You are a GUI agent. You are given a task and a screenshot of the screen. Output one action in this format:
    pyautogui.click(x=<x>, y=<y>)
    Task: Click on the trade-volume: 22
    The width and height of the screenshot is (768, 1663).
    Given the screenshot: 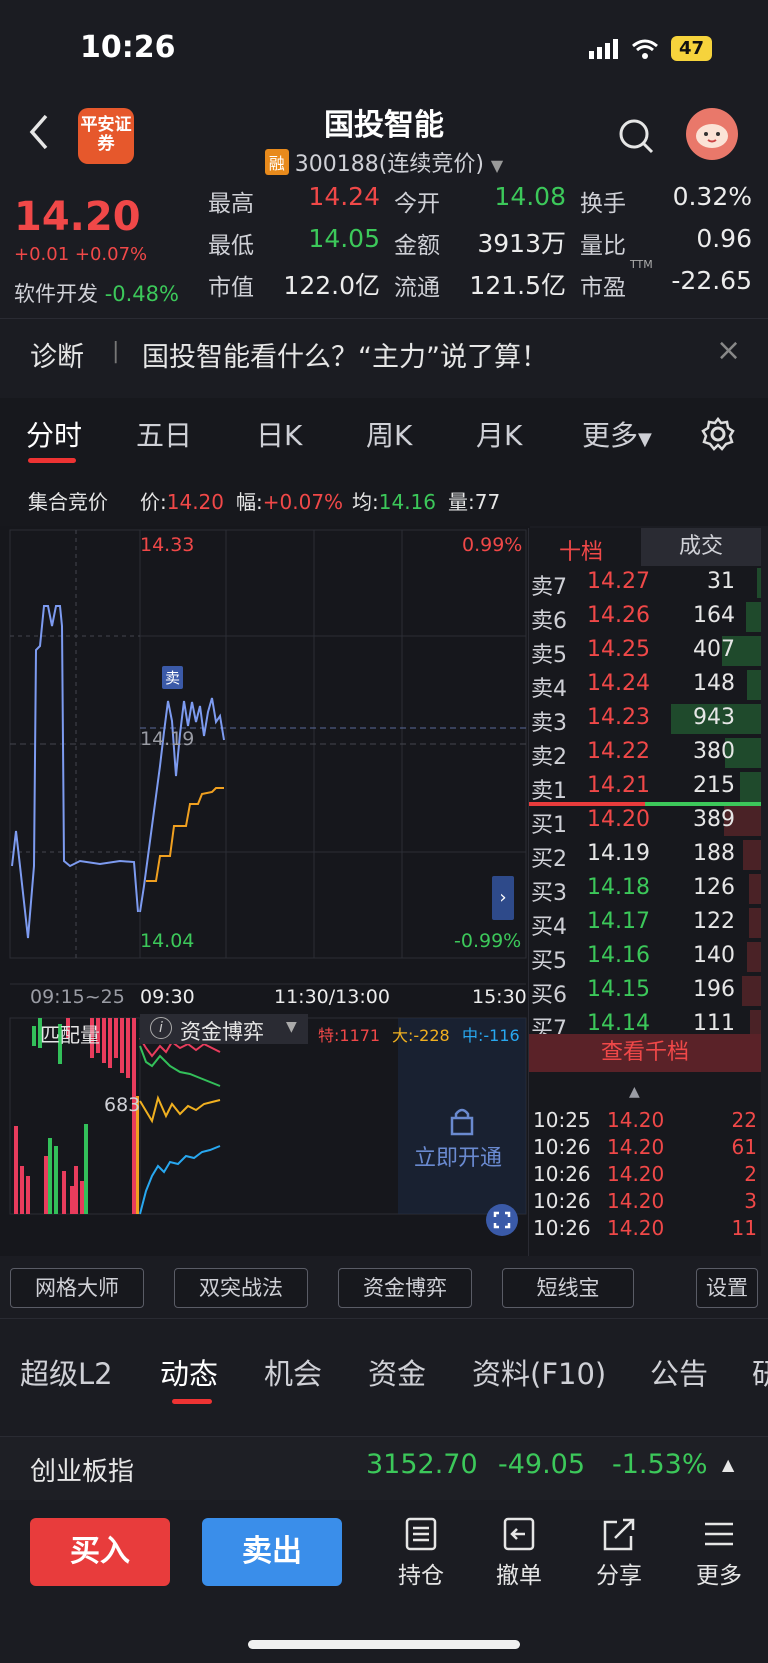 What is the action you would take?
    pyautogui.click(x=744, y=1120)
    